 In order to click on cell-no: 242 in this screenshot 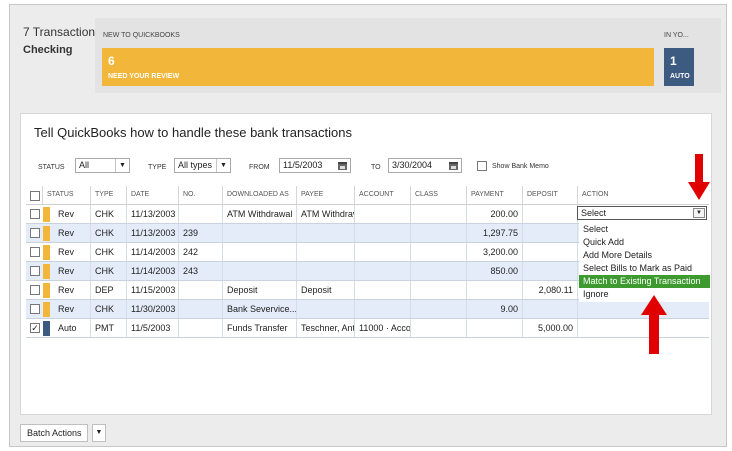, I will do `click(200, 252)`.